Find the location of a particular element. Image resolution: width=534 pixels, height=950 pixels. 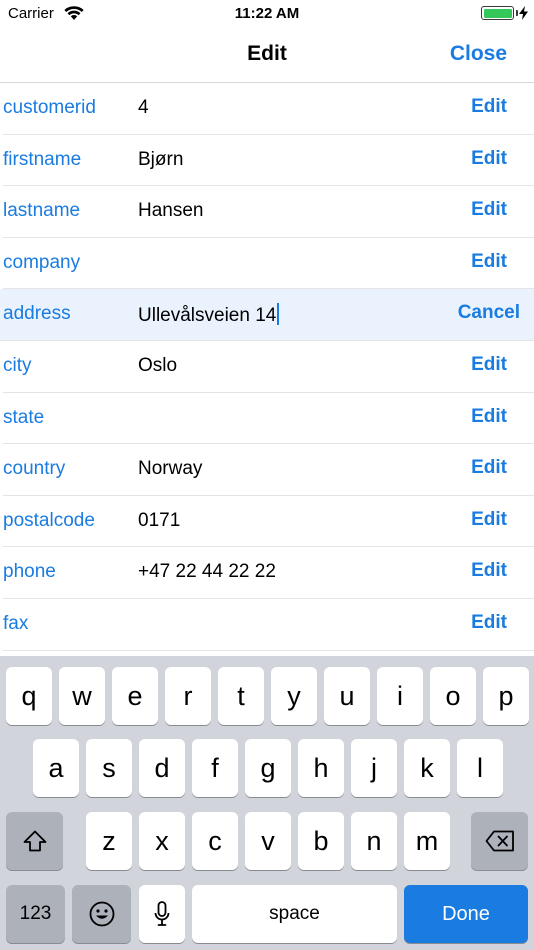

key-r: r is located at coordinates (188, 696).